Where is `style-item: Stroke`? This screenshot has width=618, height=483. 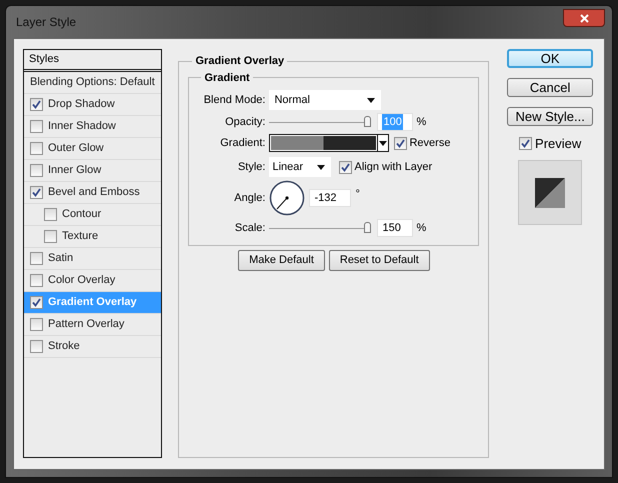 style-item: Stroke is located at coordinates (93, 347).